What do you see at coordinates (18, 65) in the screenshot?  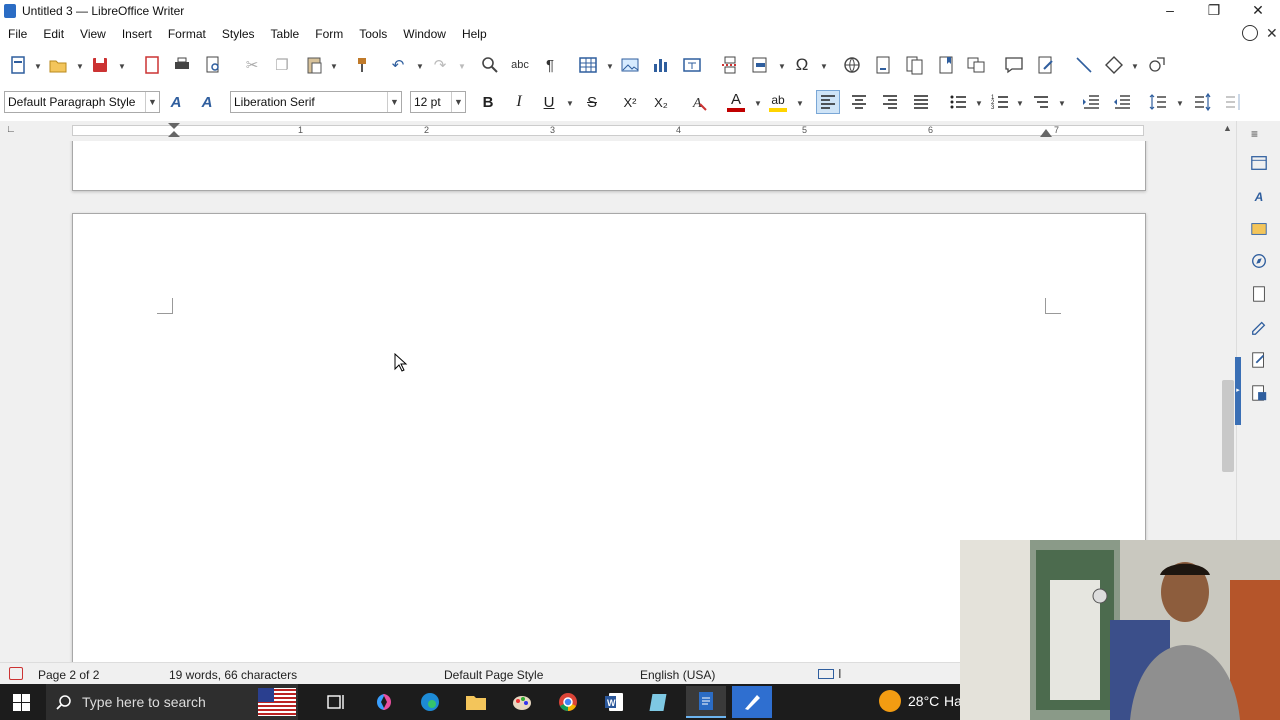 I see `new-document-icon` at bounding box center [18, 65].